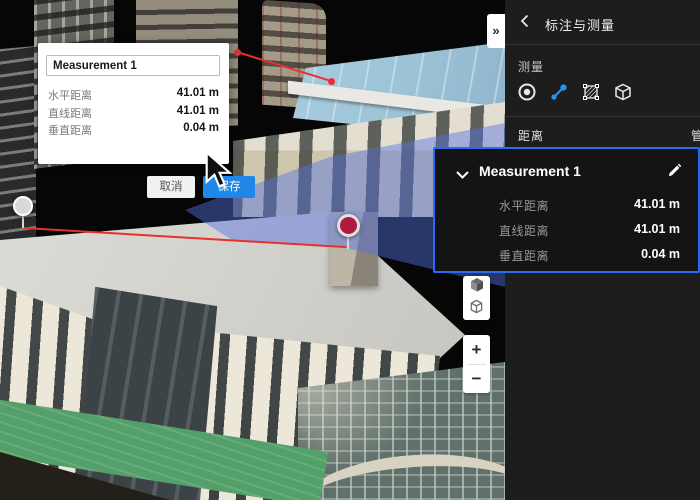  Describe the element at coordinates (695, 135) in the screenshot. I see `tab-manage: 管理` at that location.